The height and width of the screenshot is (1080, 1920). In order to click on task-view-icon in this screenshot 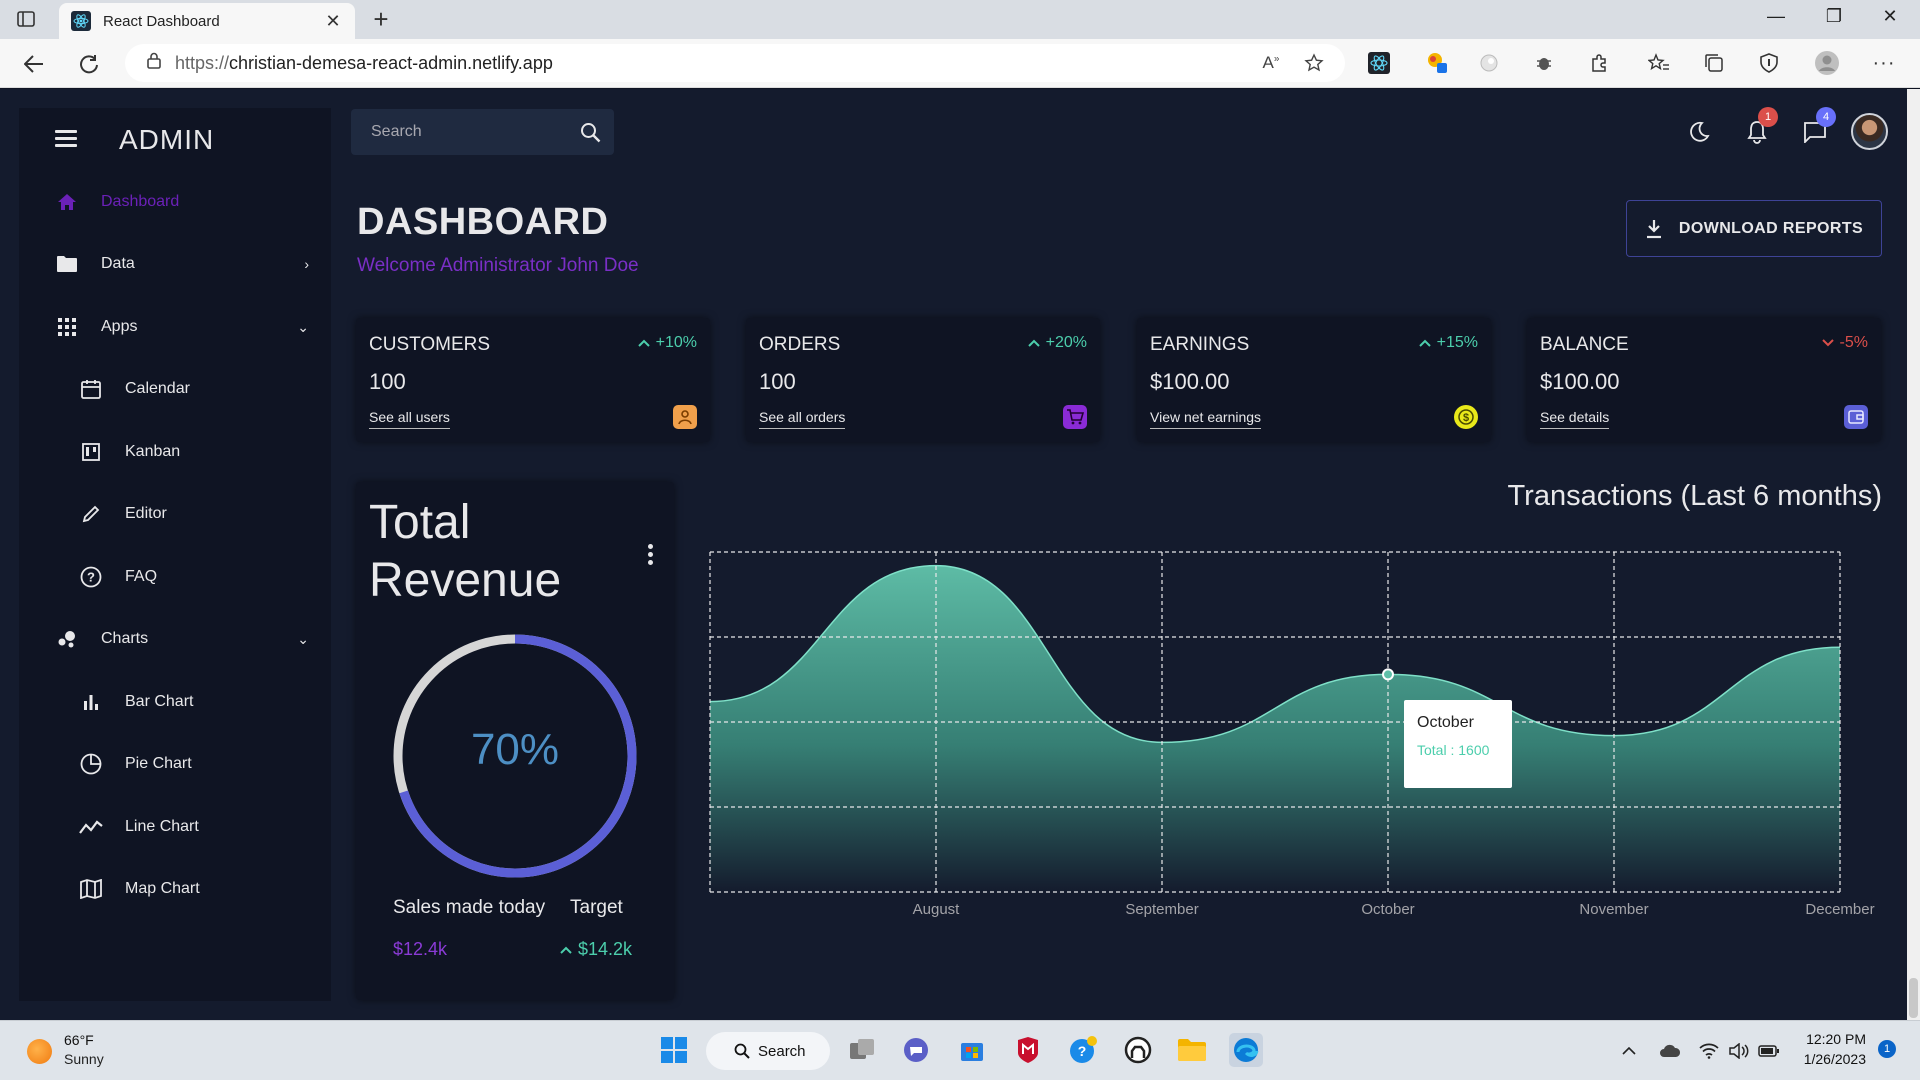, I will do `click(862, 1050)`.